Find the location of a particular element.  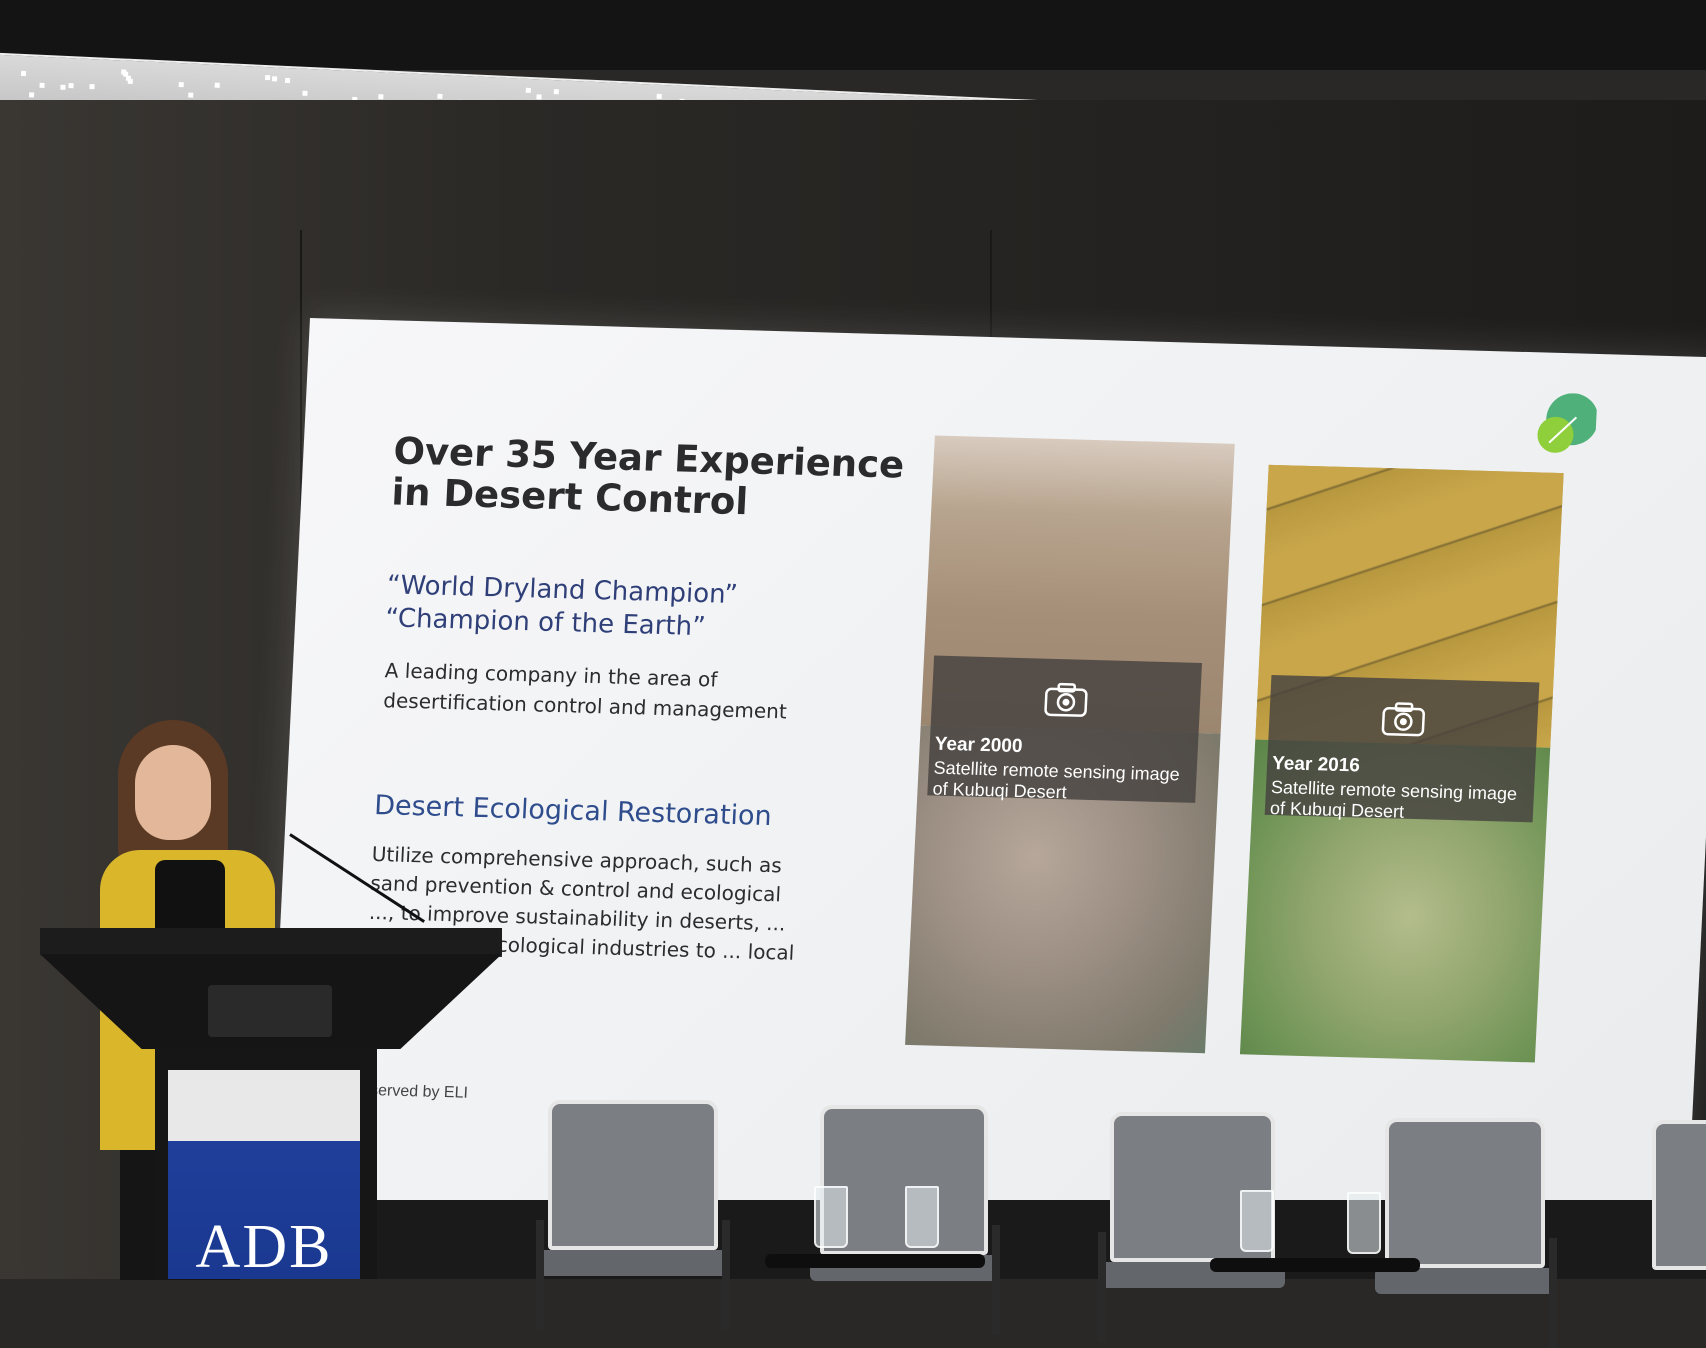

leaf-logo is located at coordinates (1566, 426).